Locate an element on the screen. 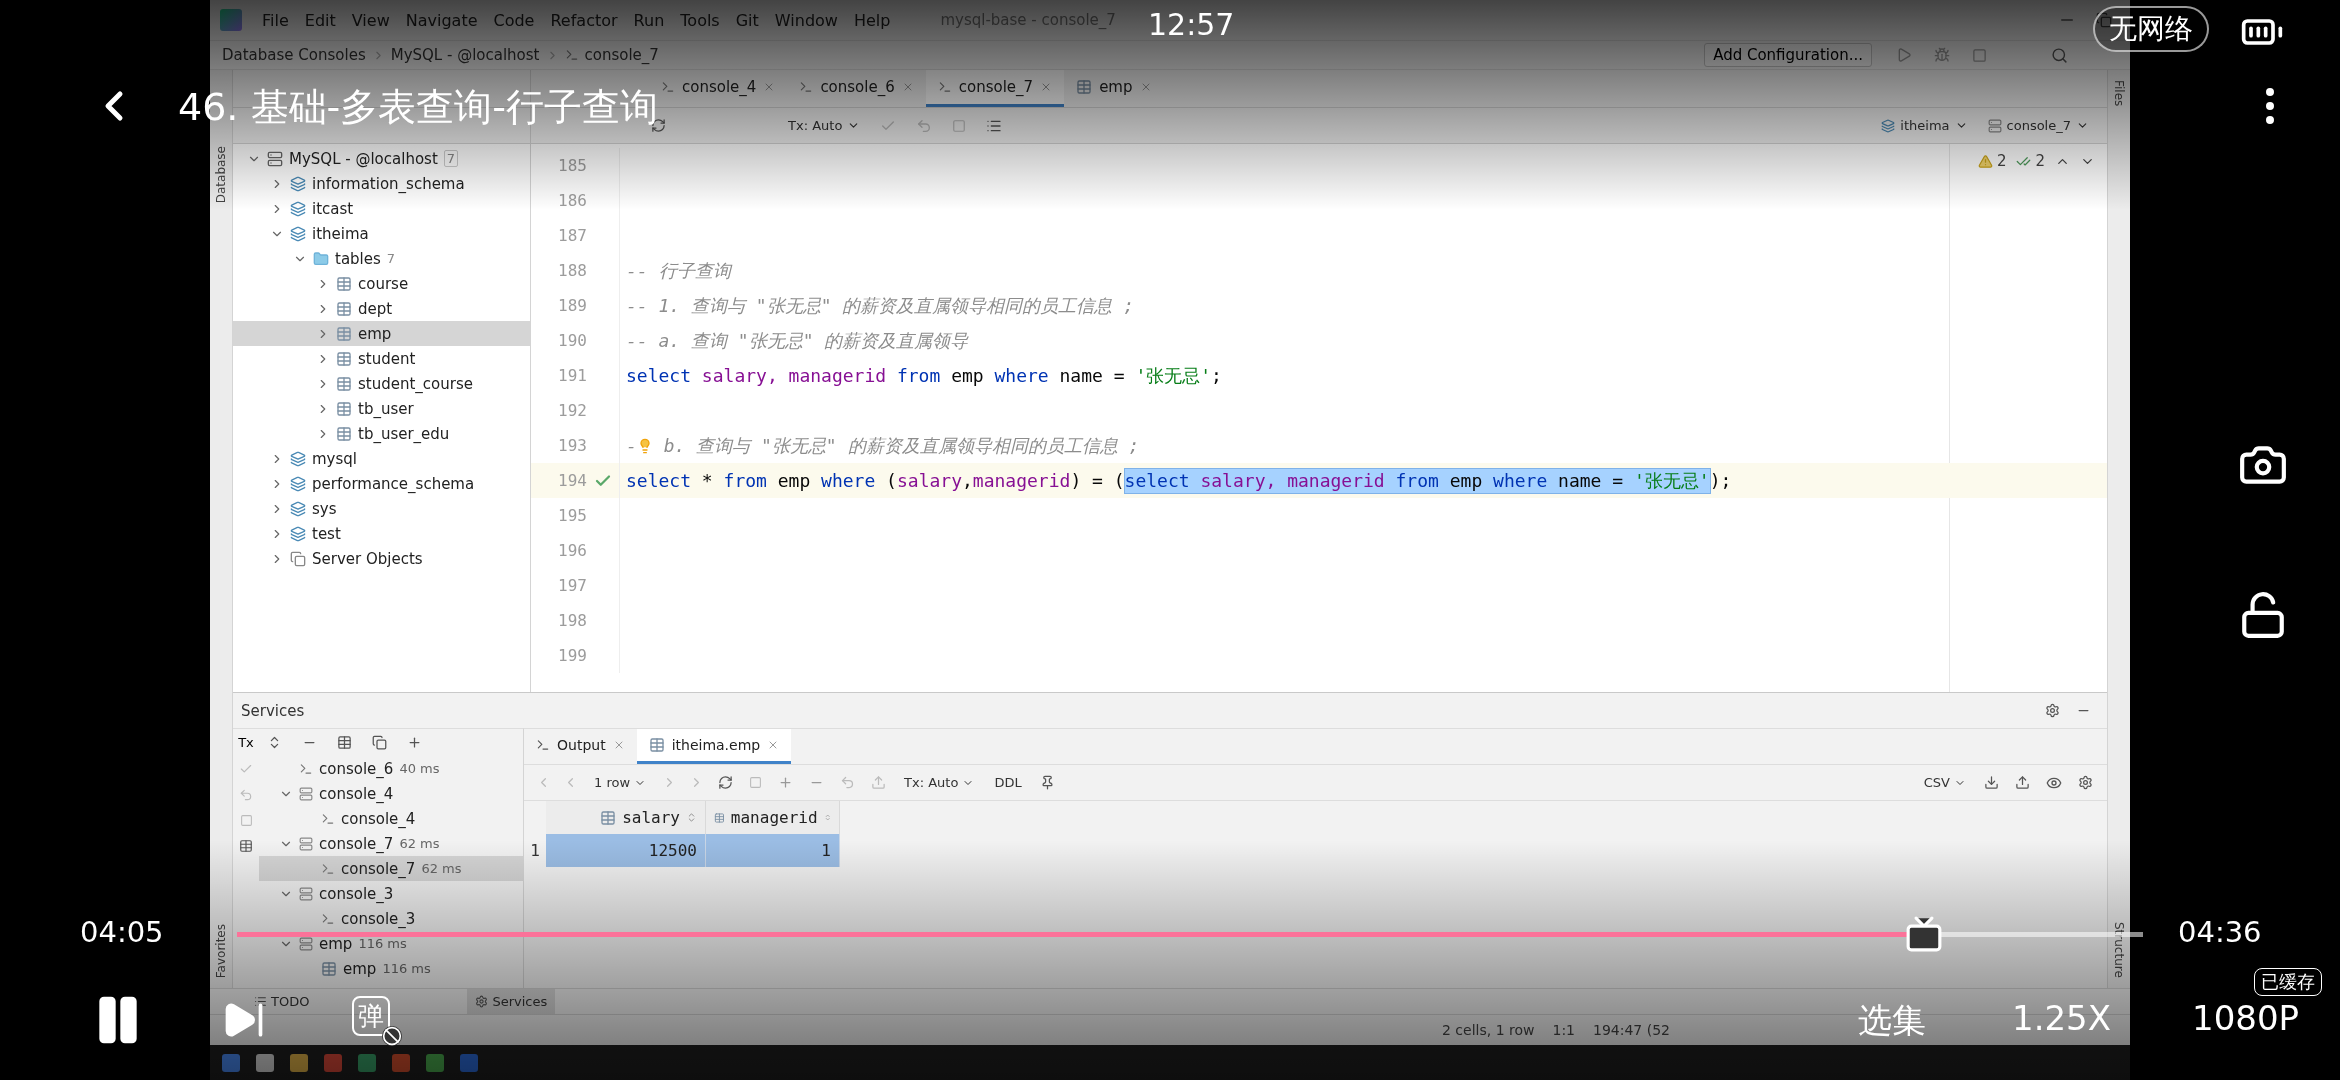 The image size is (2340, 1080). row-number: 1 is located at coordinates (535, 851).